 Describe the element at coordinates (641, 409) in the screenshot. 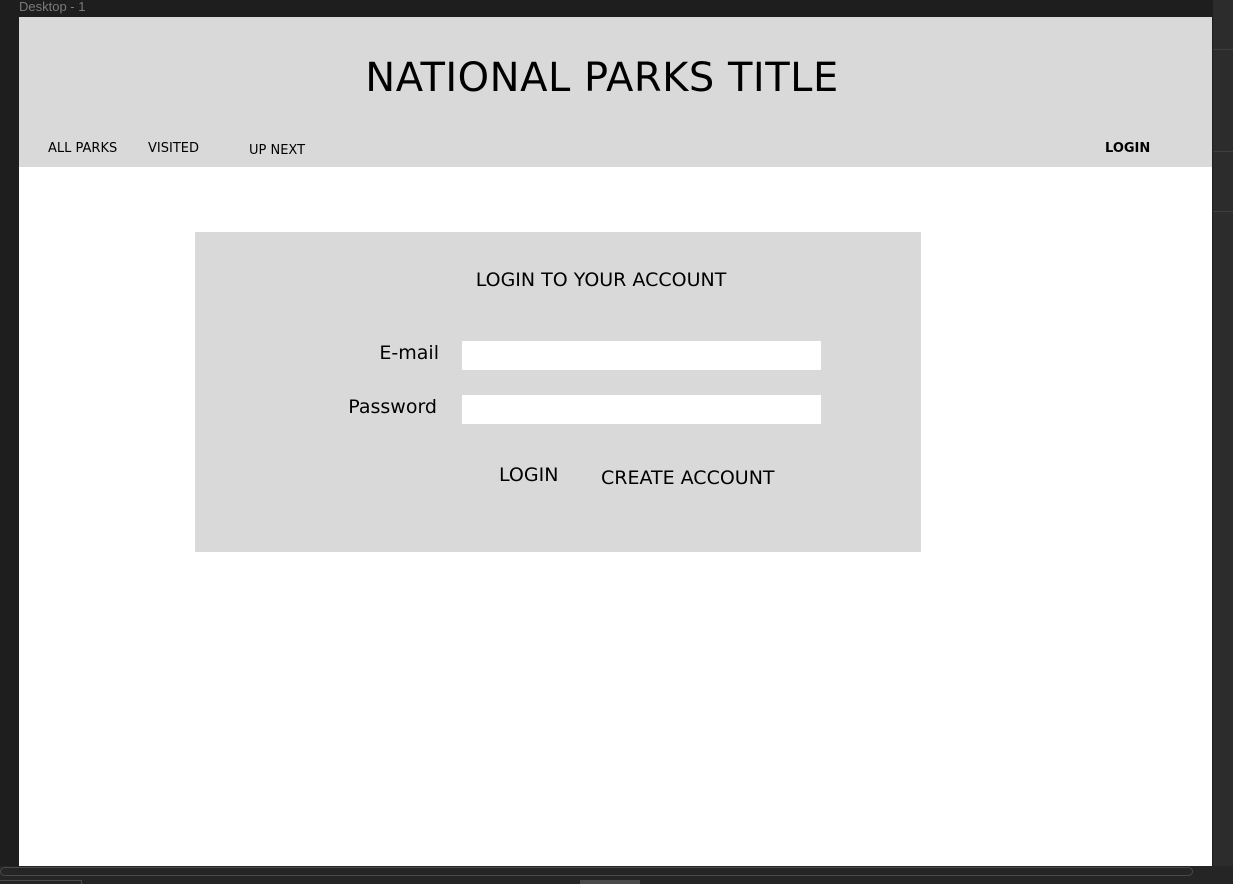

I see `password-field` at that location.